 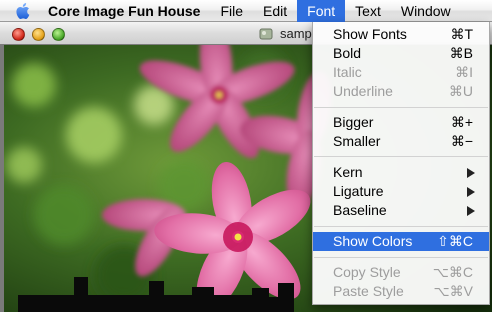 What do you see at coordinates (455, 241) in the screenshot?
I see `menu-item-shortcut: ⇧⌘C` at bounding box center [455, 241].